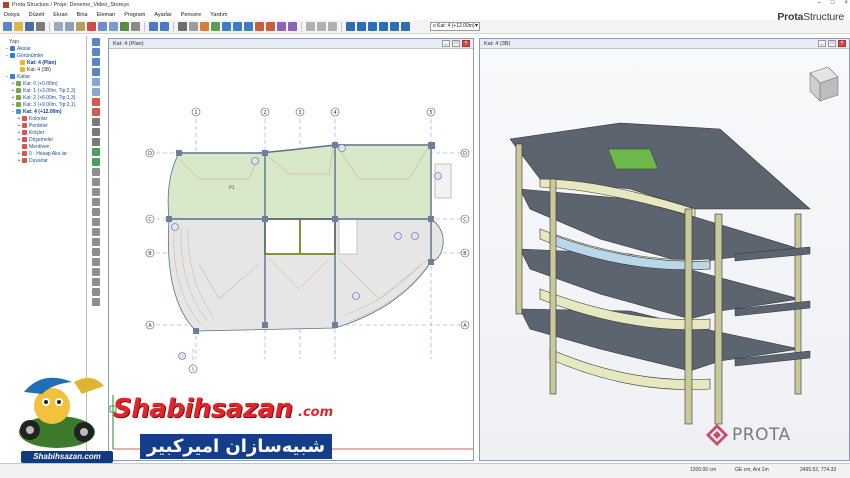 Image resolution: width=850 pixels, height=478 pixels. Describe the element at coordinates (45, 125) in the screenshot. I see `tree-item: + Perdeler` at that location.